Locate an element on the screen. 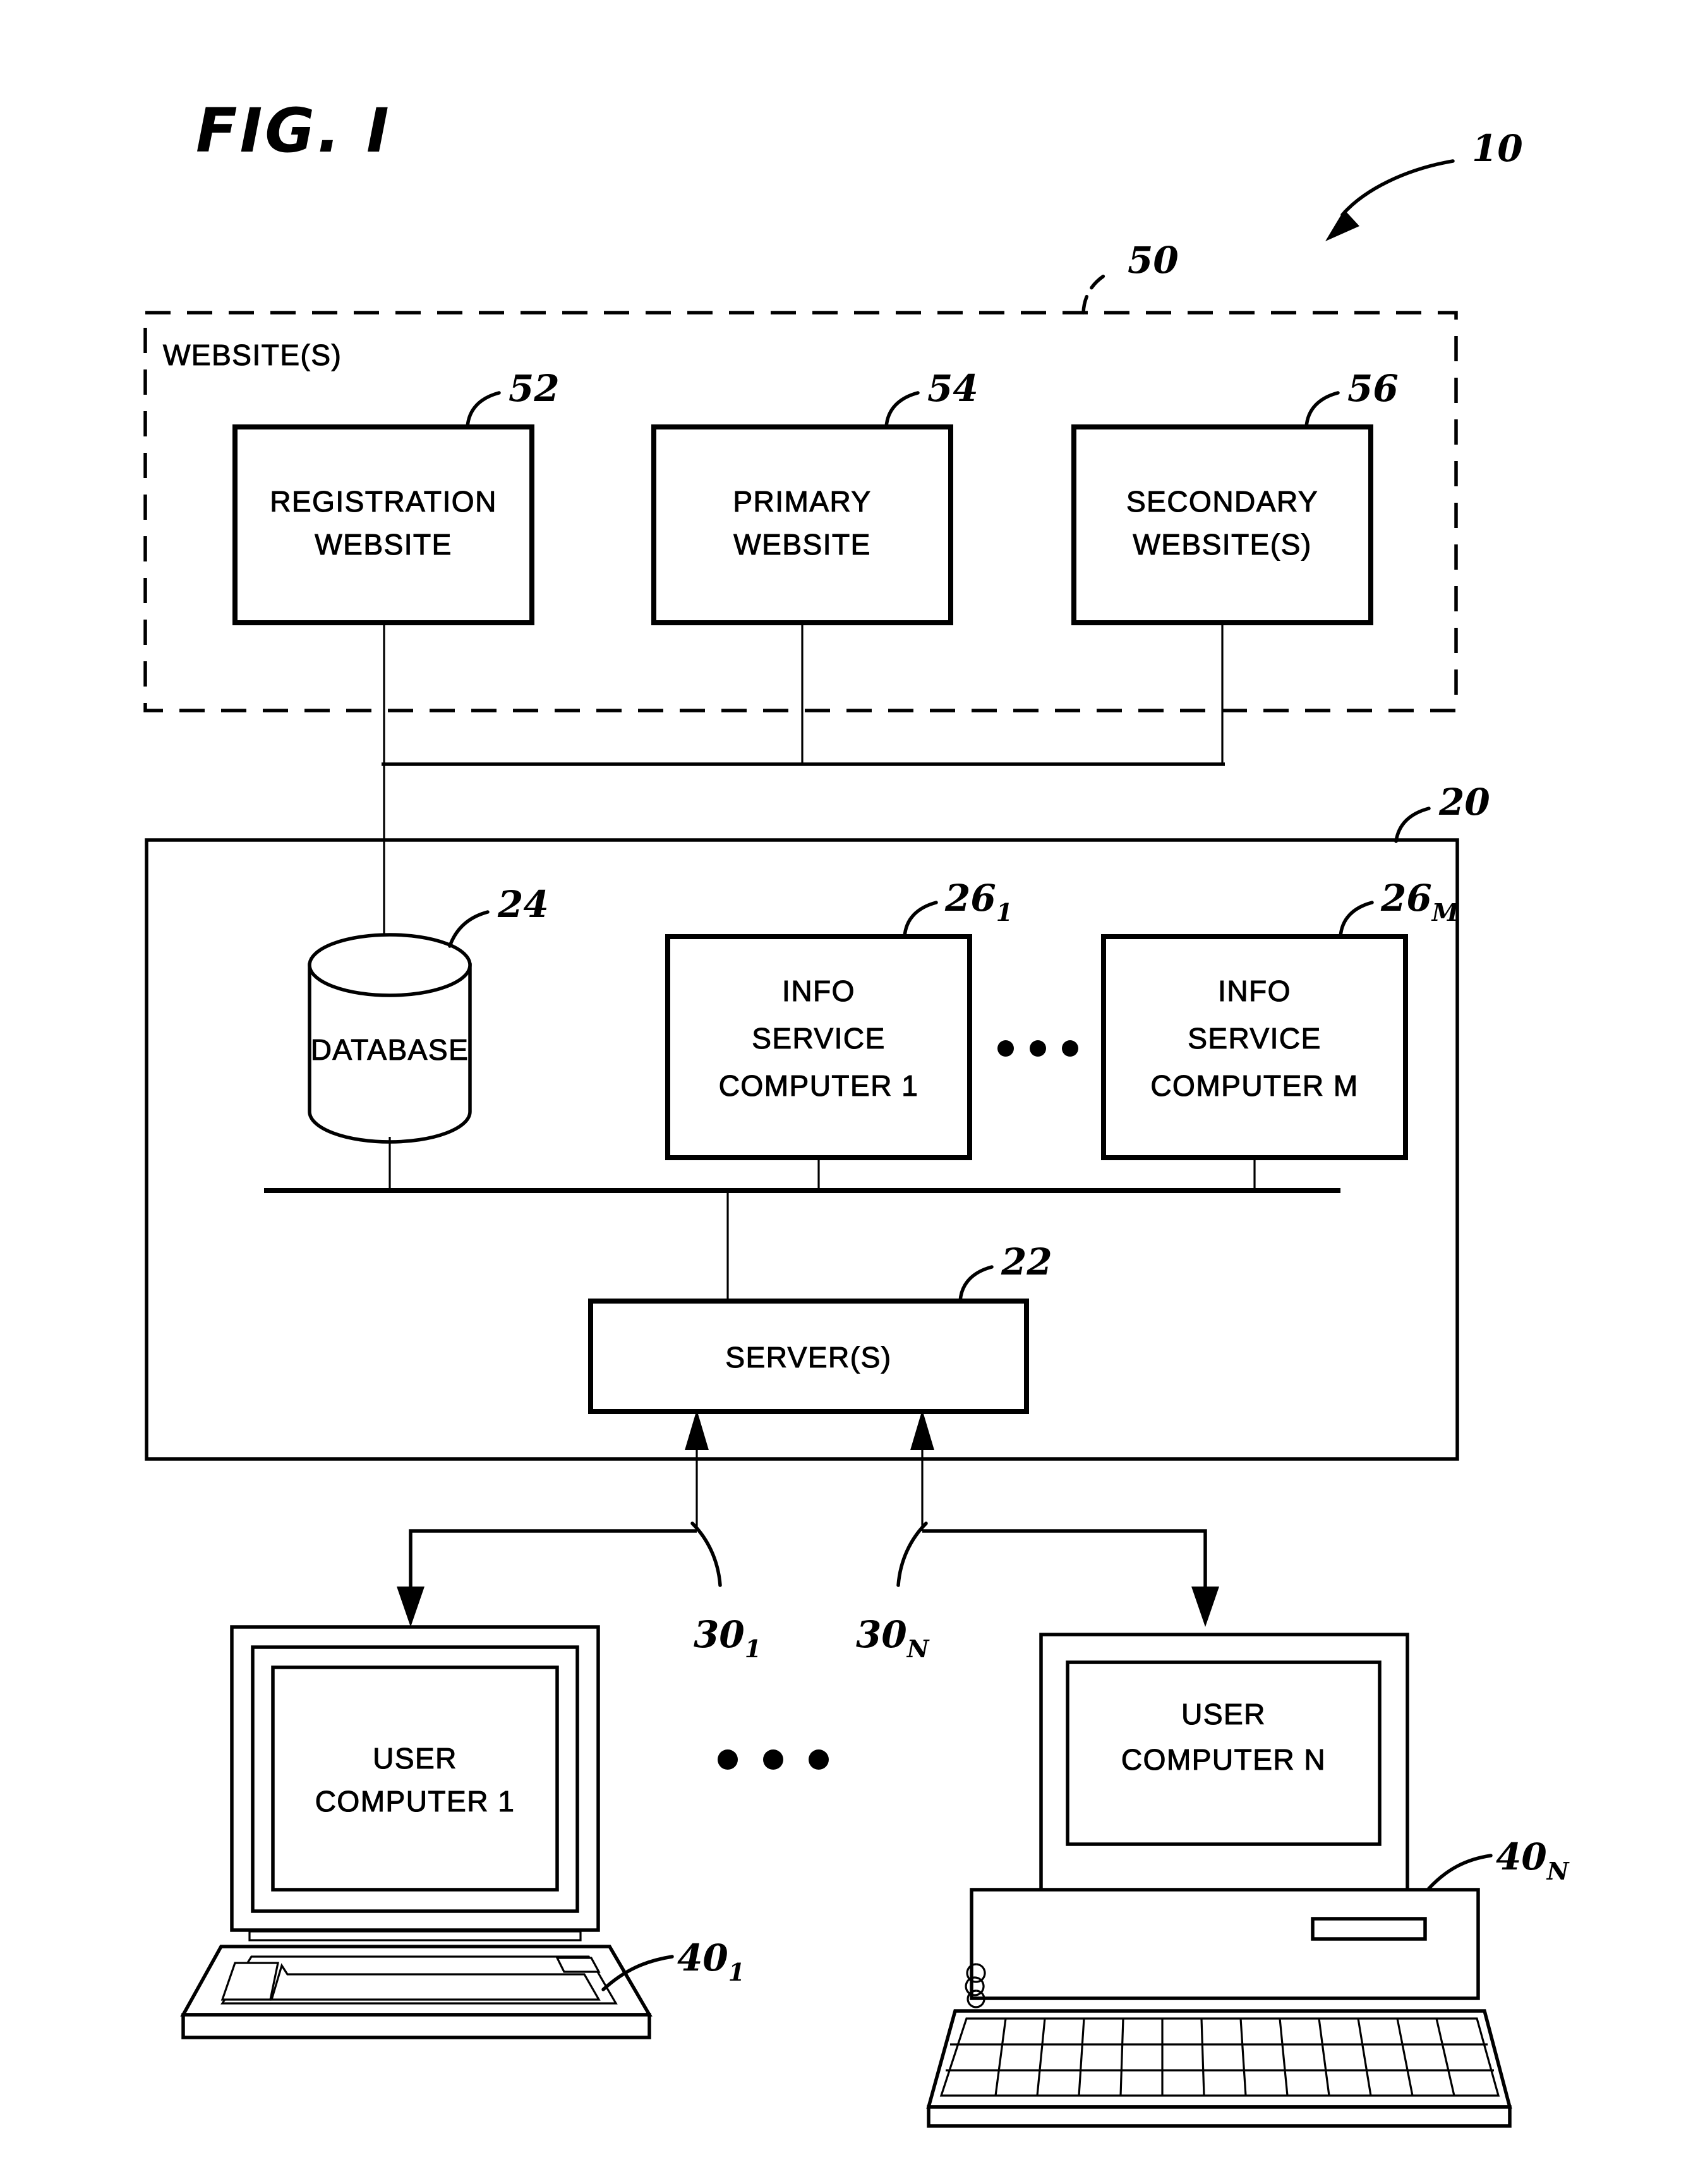  info-service-computer-m-line1: INFO is located at coordinates (1254, 991).